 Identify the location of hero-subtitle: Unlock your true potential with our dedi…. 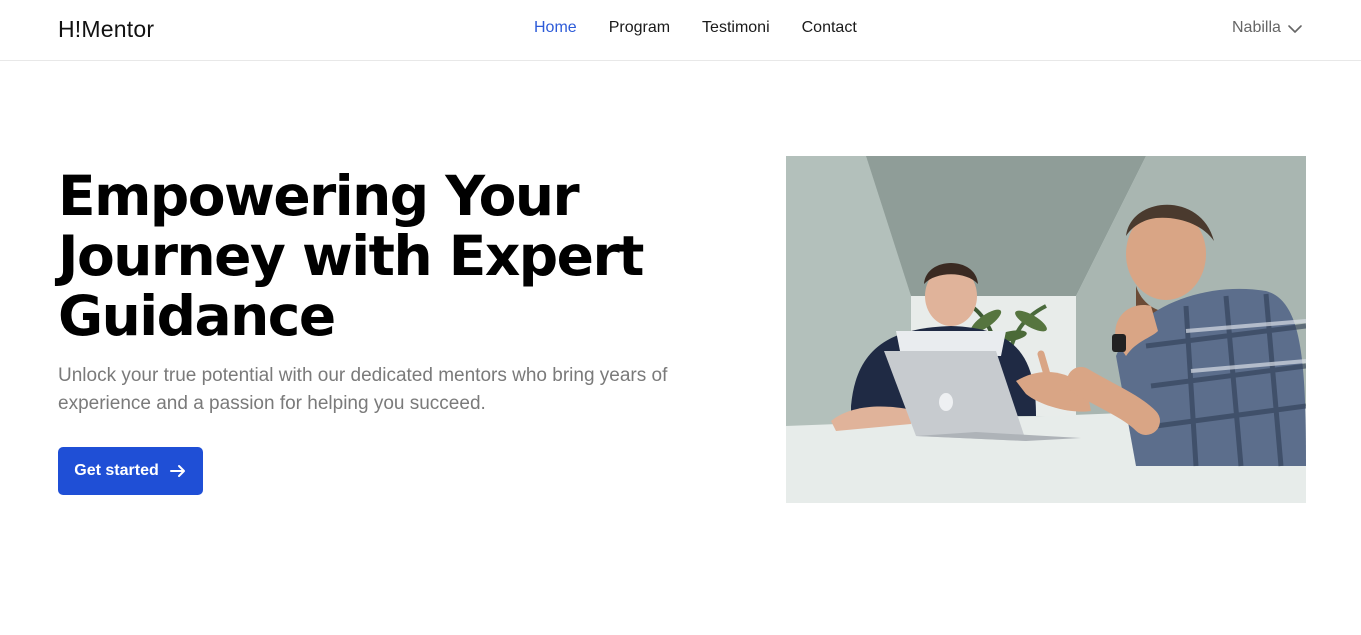
(363, 389).